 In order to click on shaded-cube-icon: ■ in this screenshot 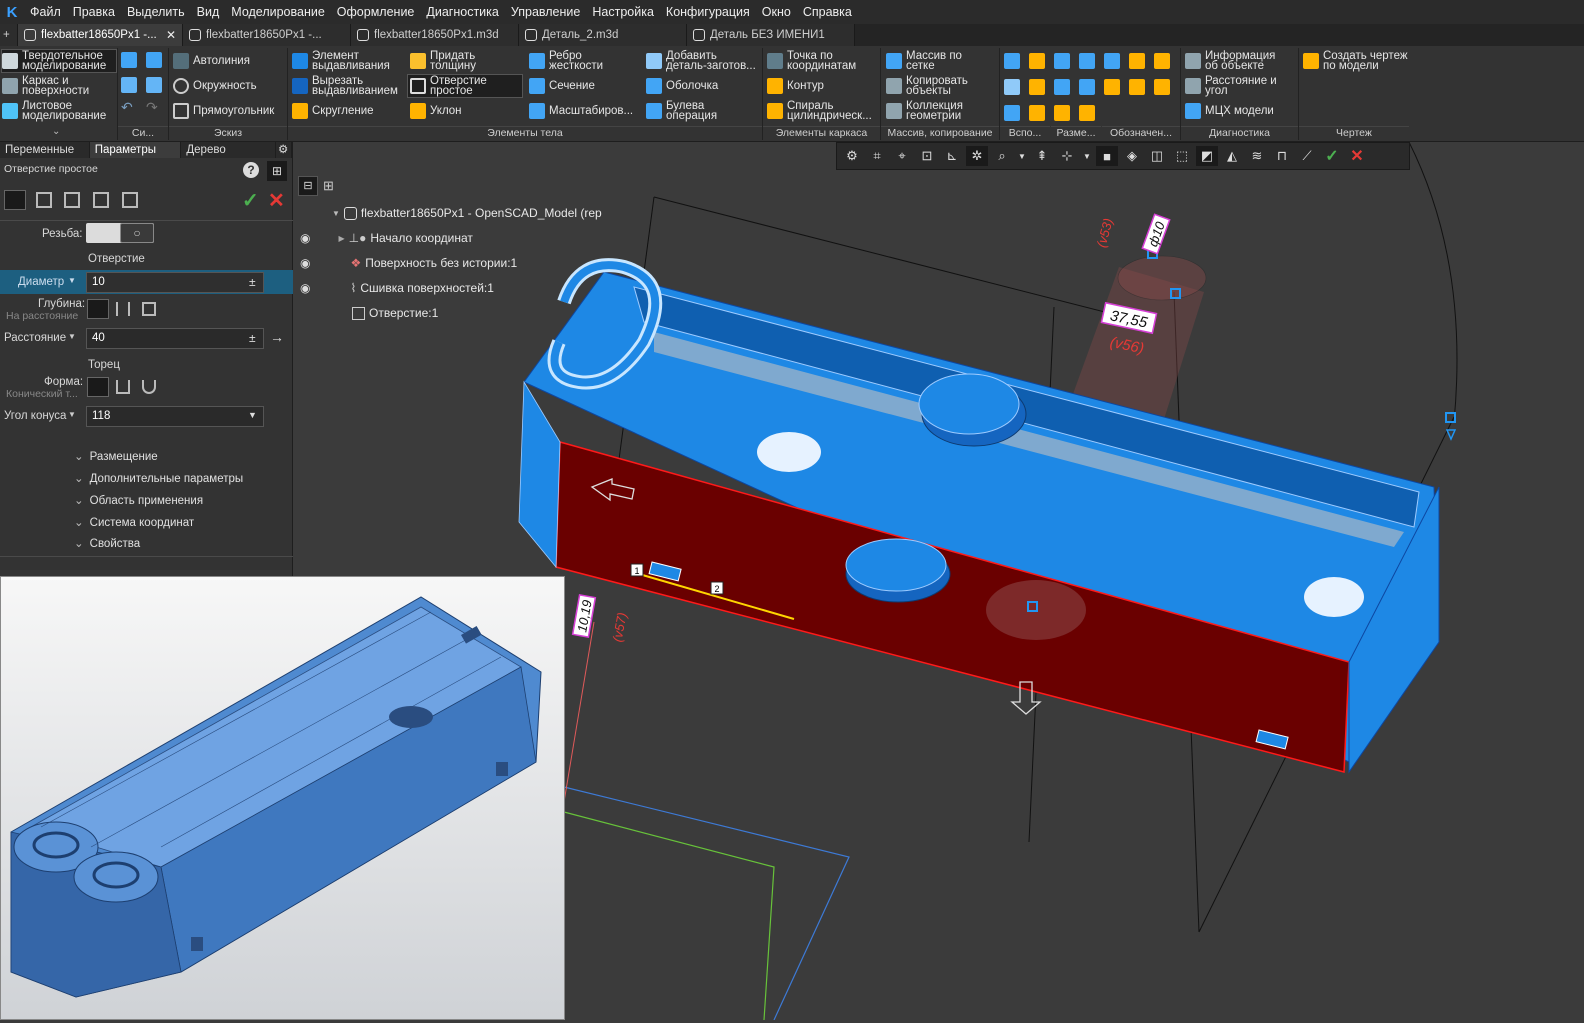, I will do `click(1107, 156)`.